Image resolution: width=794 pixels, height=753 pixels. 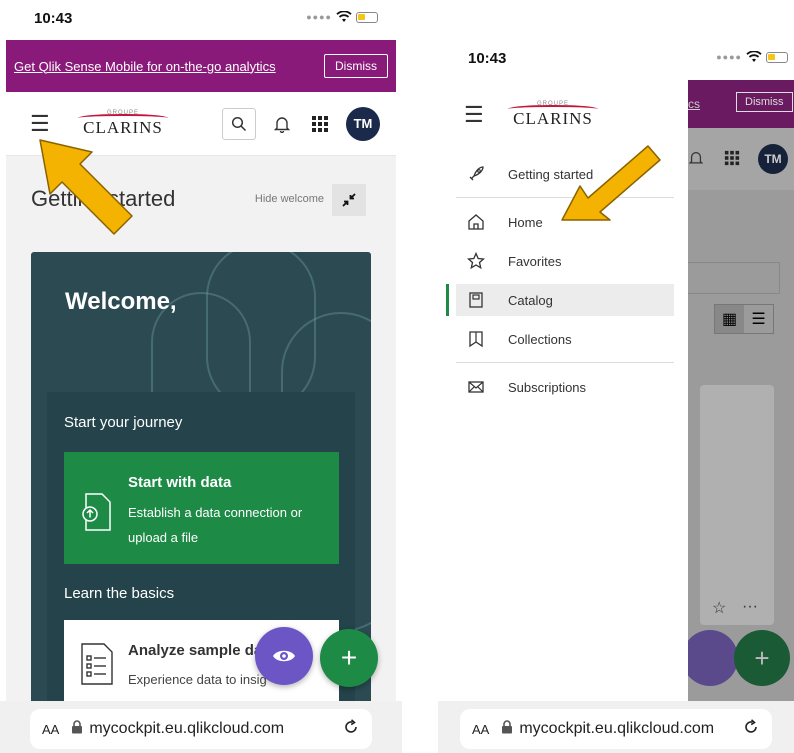 I want to click on insight-icon, so click(x=284, y=656).